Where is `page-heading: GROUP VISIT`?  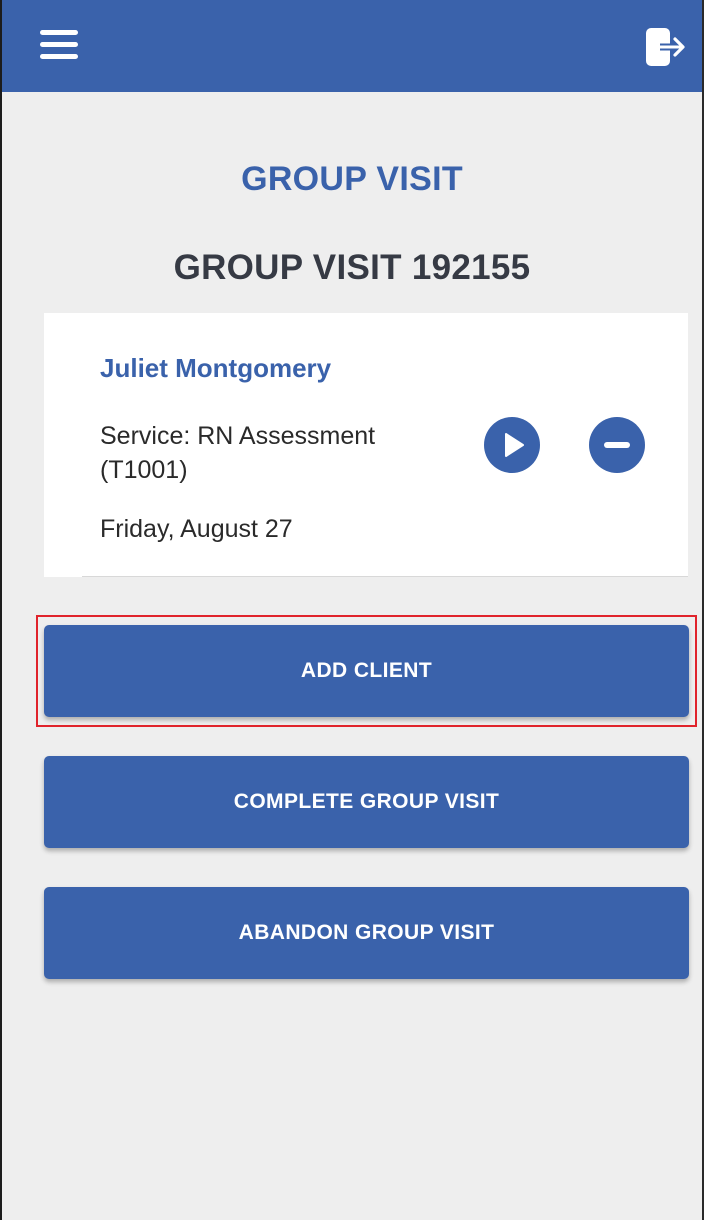
page-heading: GROUP VISIT is located at coordinates (352, 179).